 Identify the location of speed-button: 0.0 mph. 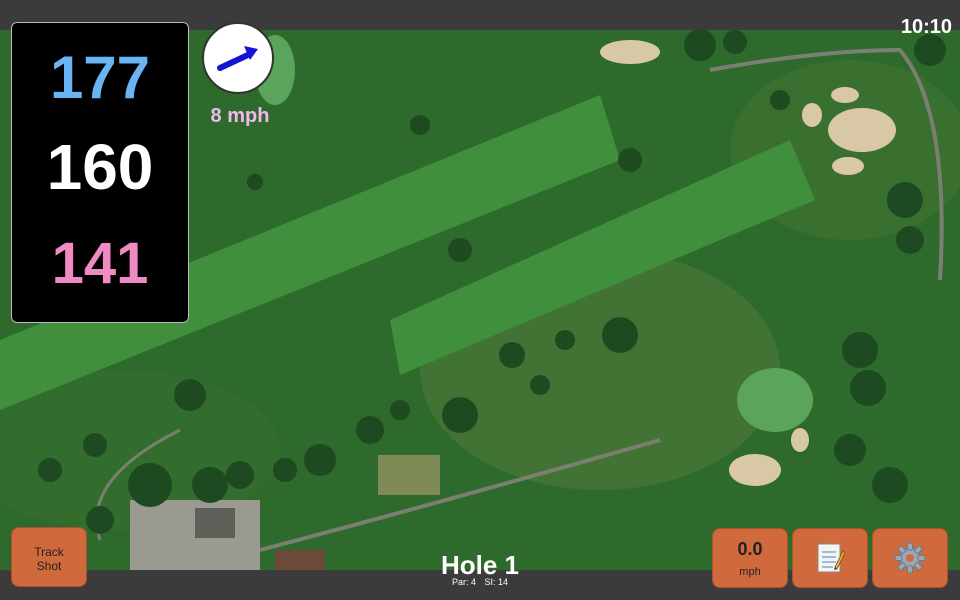
(750, 558).